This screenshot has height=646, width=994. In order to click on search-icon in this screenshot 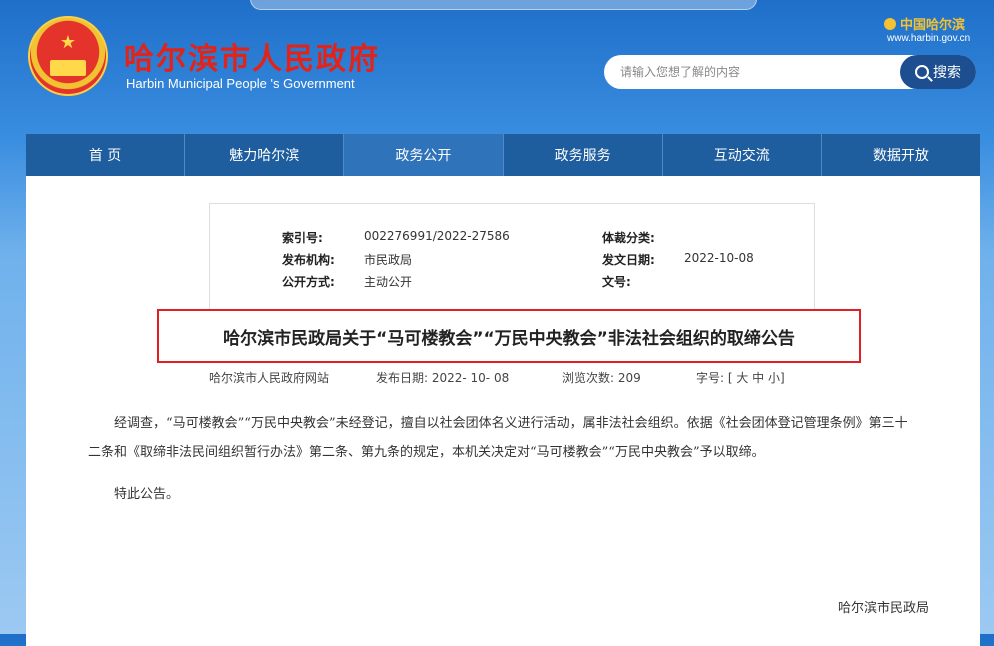, I will do `click(922, 72)`.